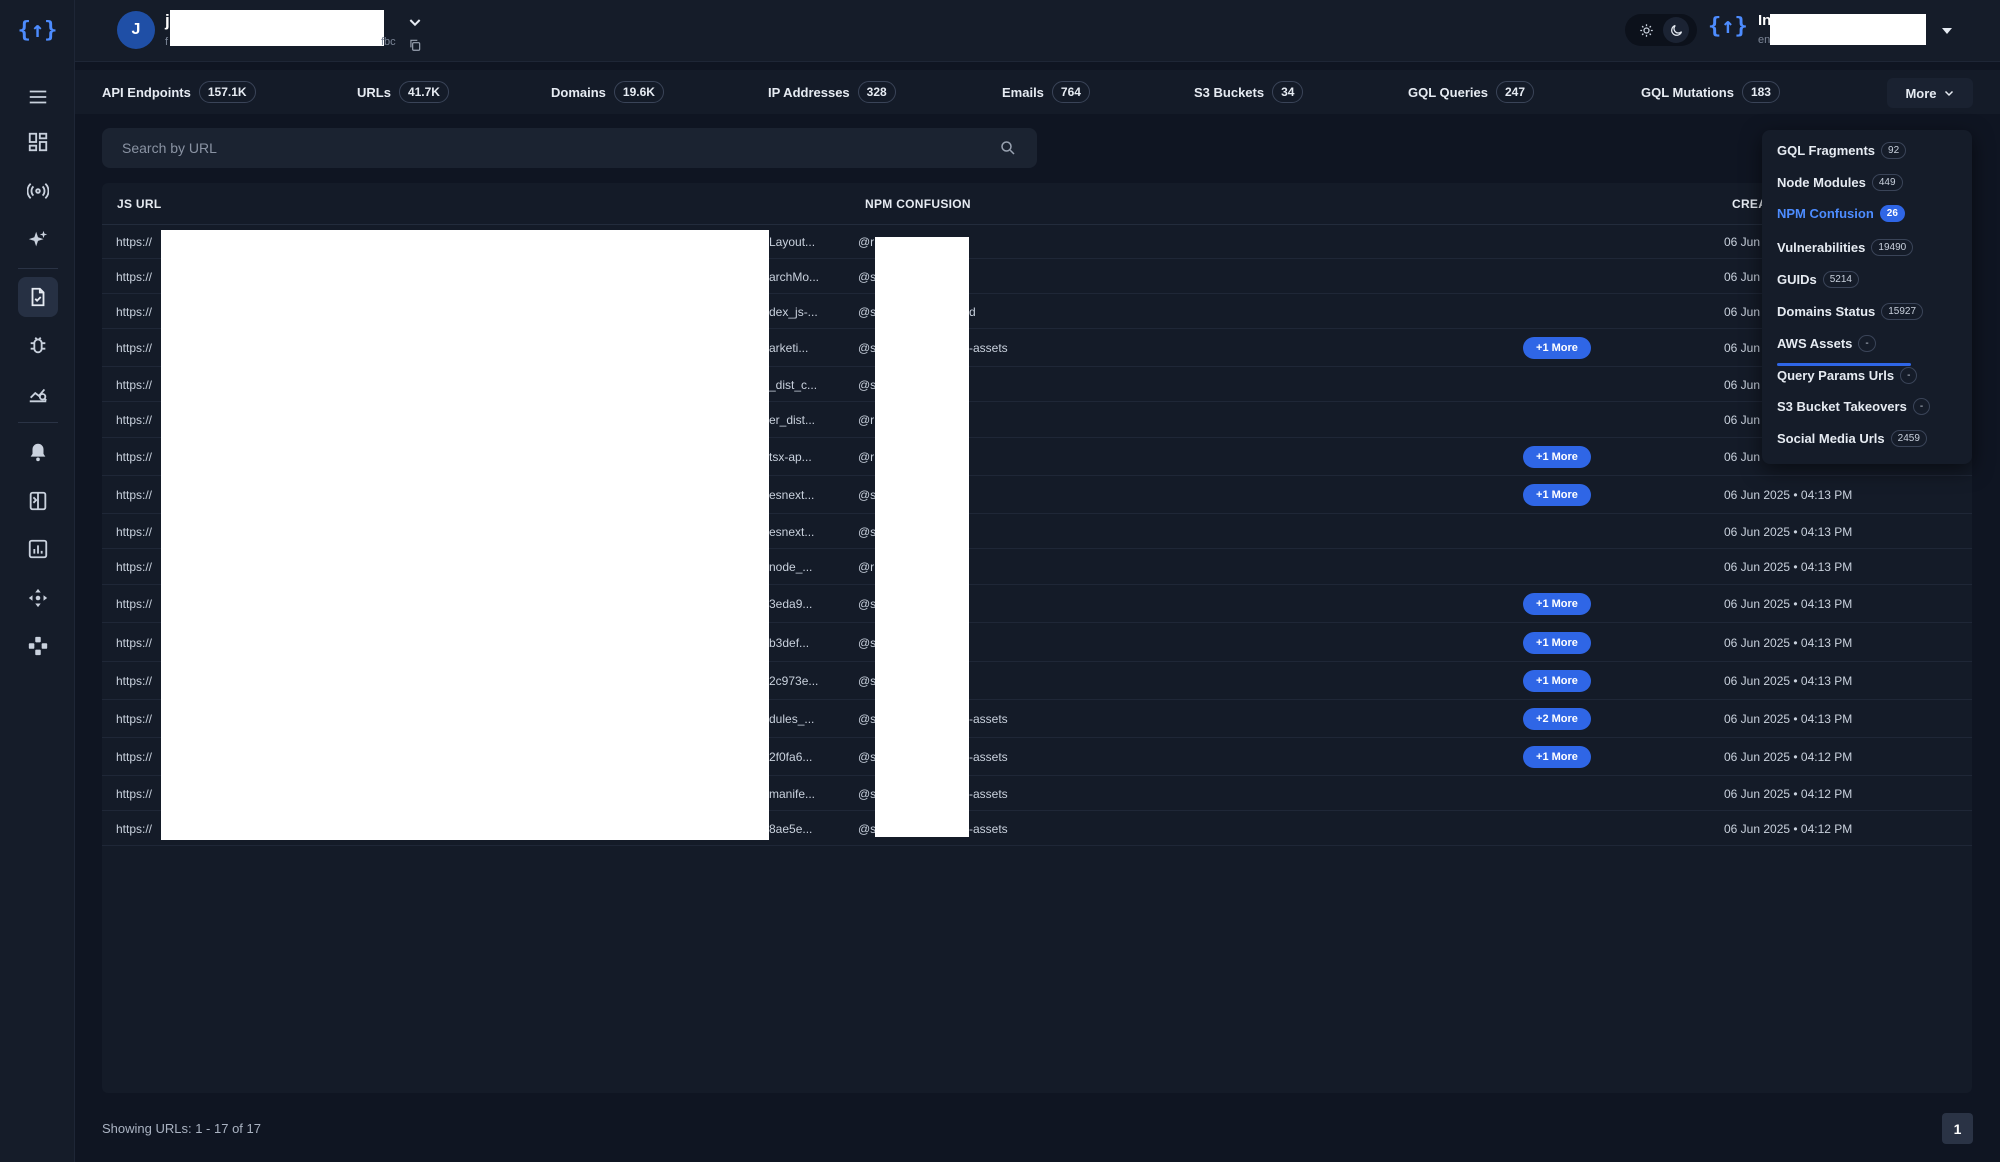  I want to click on search-icon, so click(1008, 149).